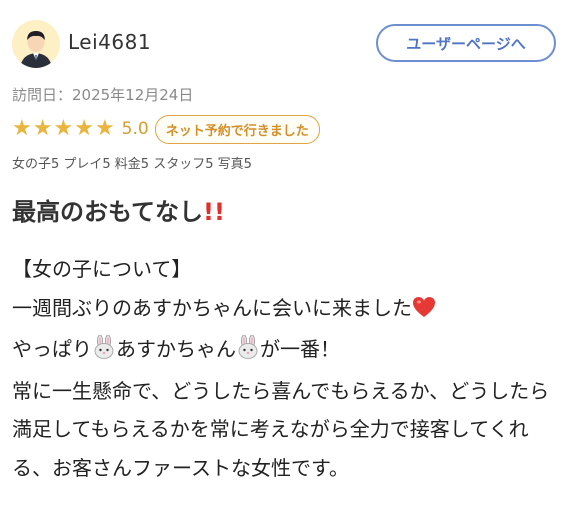 Image resolution: width=576 pixels, height=529 pixels. What do you see at coordinates (424, 311) in the screenshot?
I see `heart-icon` at bounding box center [424, 311].